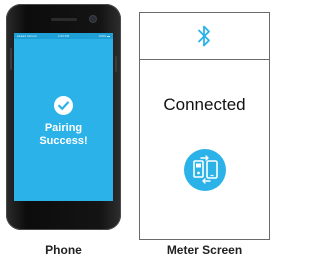 This screenshot has height=265, width=320. Describe the element at coordinates (204, 36) in the screenshot. I see `bluetooth-icon` at that location.